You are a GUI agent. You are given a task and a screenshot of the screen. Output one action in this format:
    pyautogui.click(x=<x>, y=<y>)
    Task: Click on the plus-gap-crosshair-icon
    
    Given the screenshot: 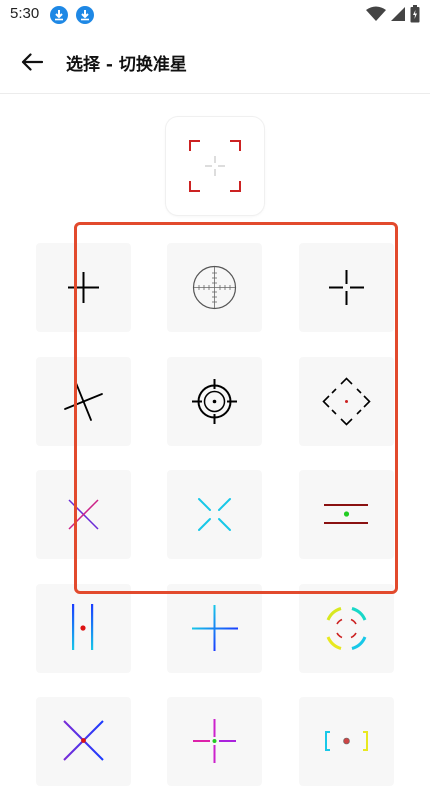 What is the action you would take?
    pyautogui.click(x=346, y=287)
    